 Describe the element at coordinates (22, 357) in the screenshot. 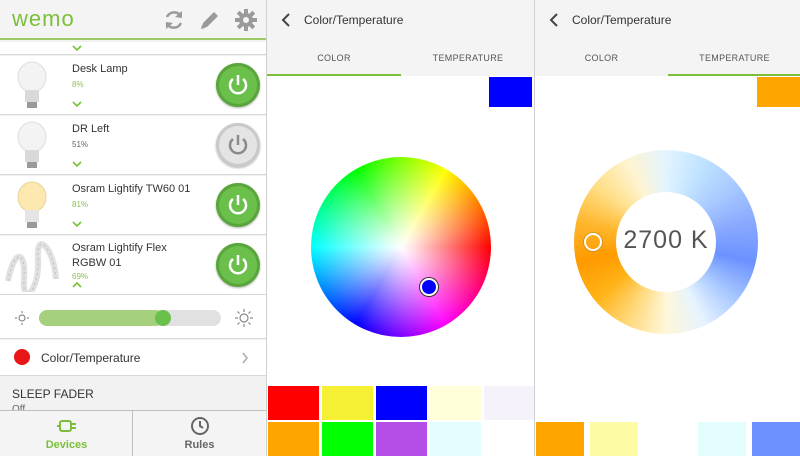

I see `current-color-dot` at that location.